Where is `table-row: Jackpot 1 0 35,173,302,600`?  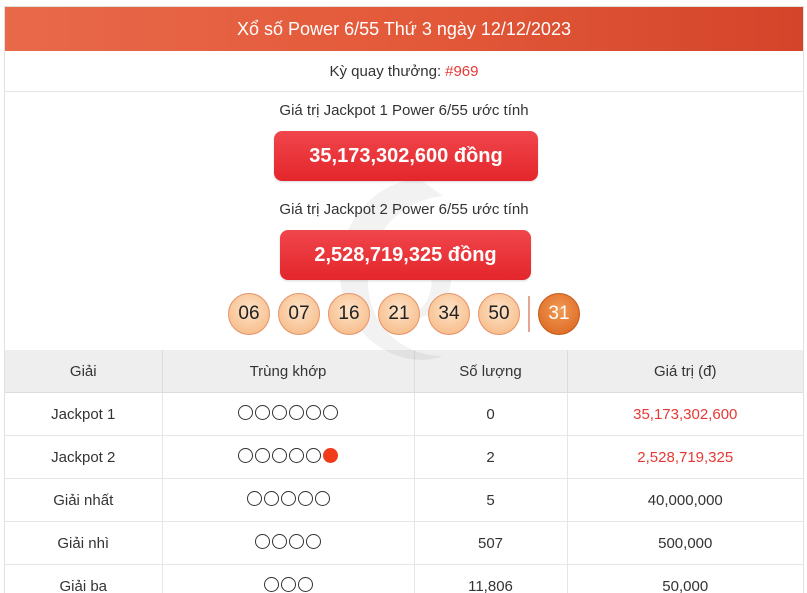 table-row: Jackpot 1 0 35,173,302,600 is located at coordinates (404, 414).